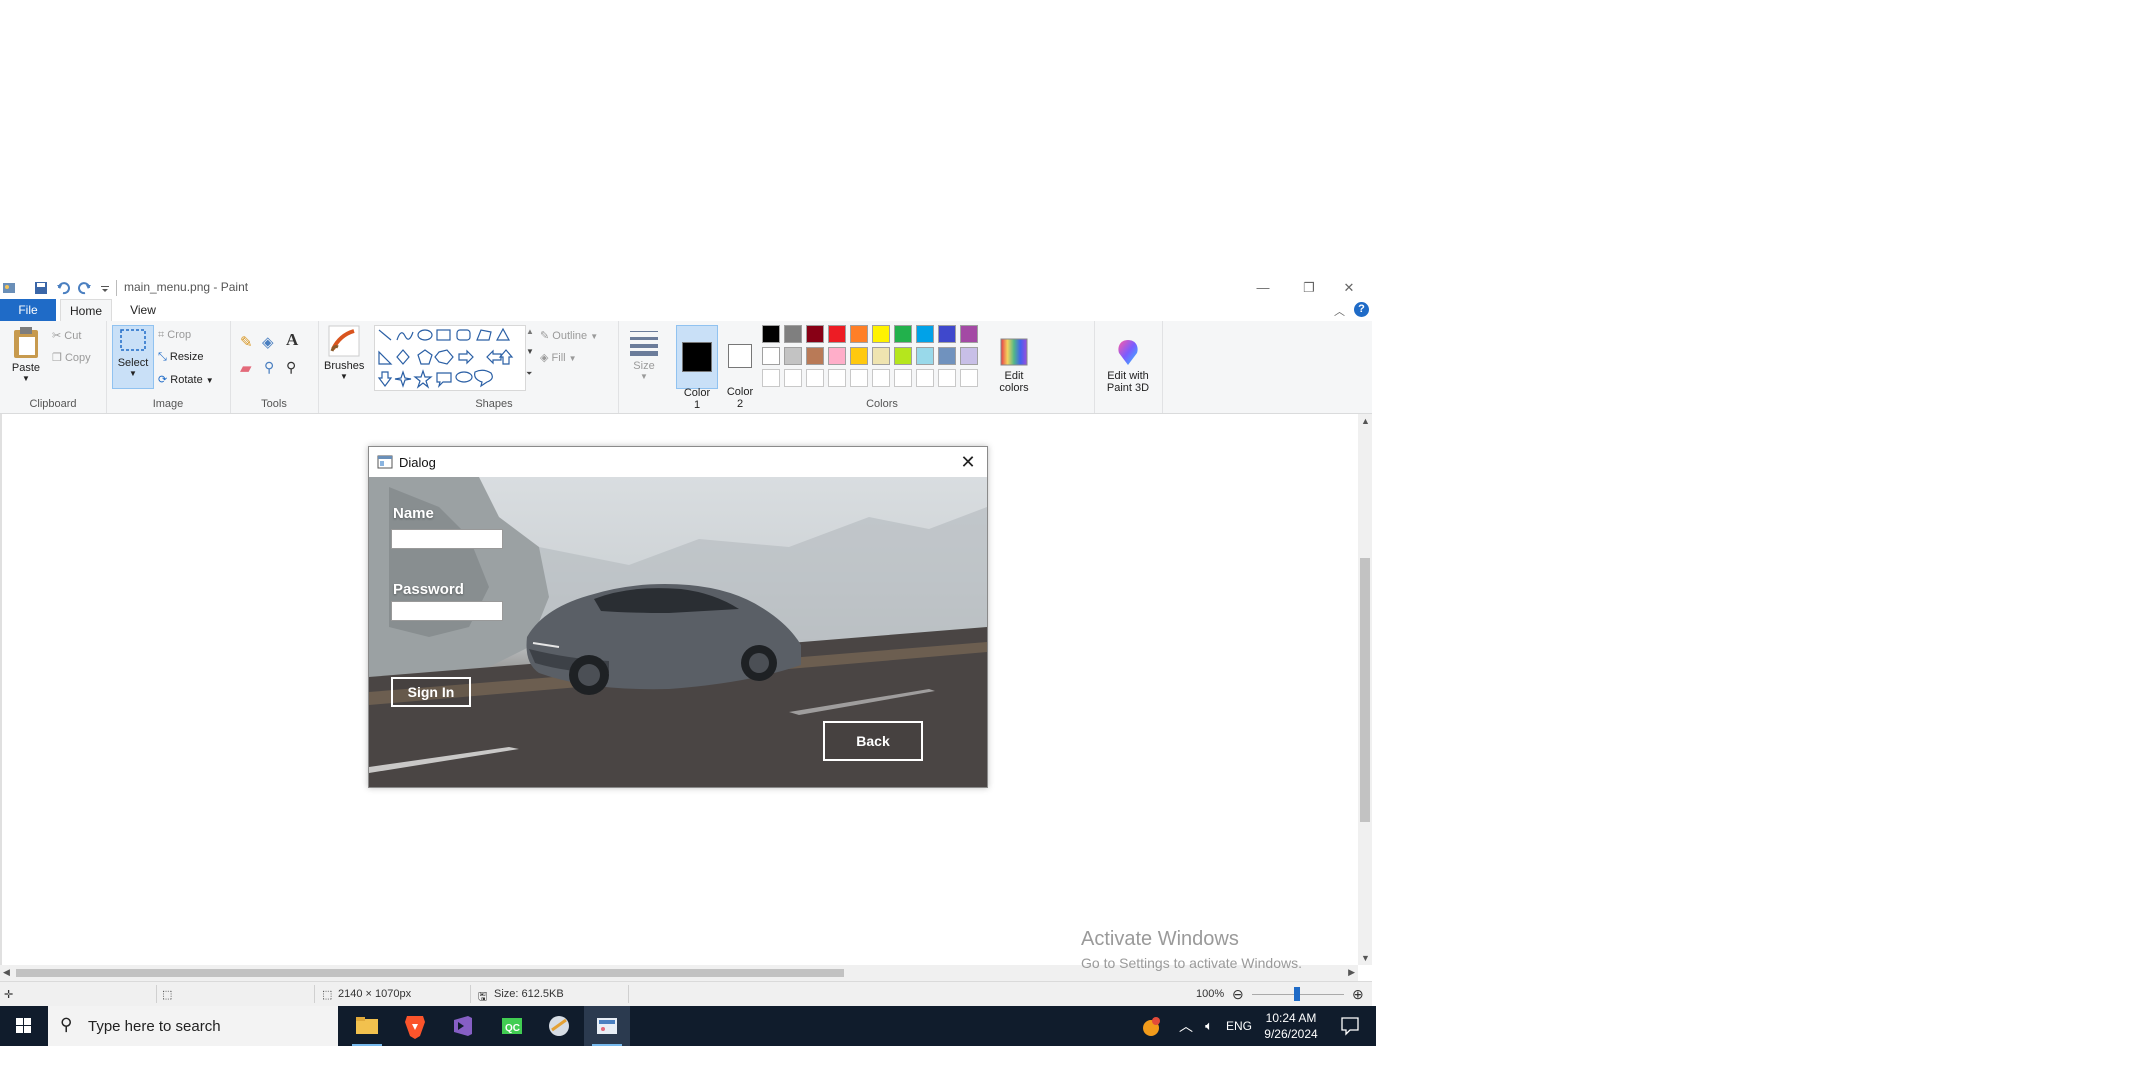  I want to click on undo-icon, so click(63, 288).